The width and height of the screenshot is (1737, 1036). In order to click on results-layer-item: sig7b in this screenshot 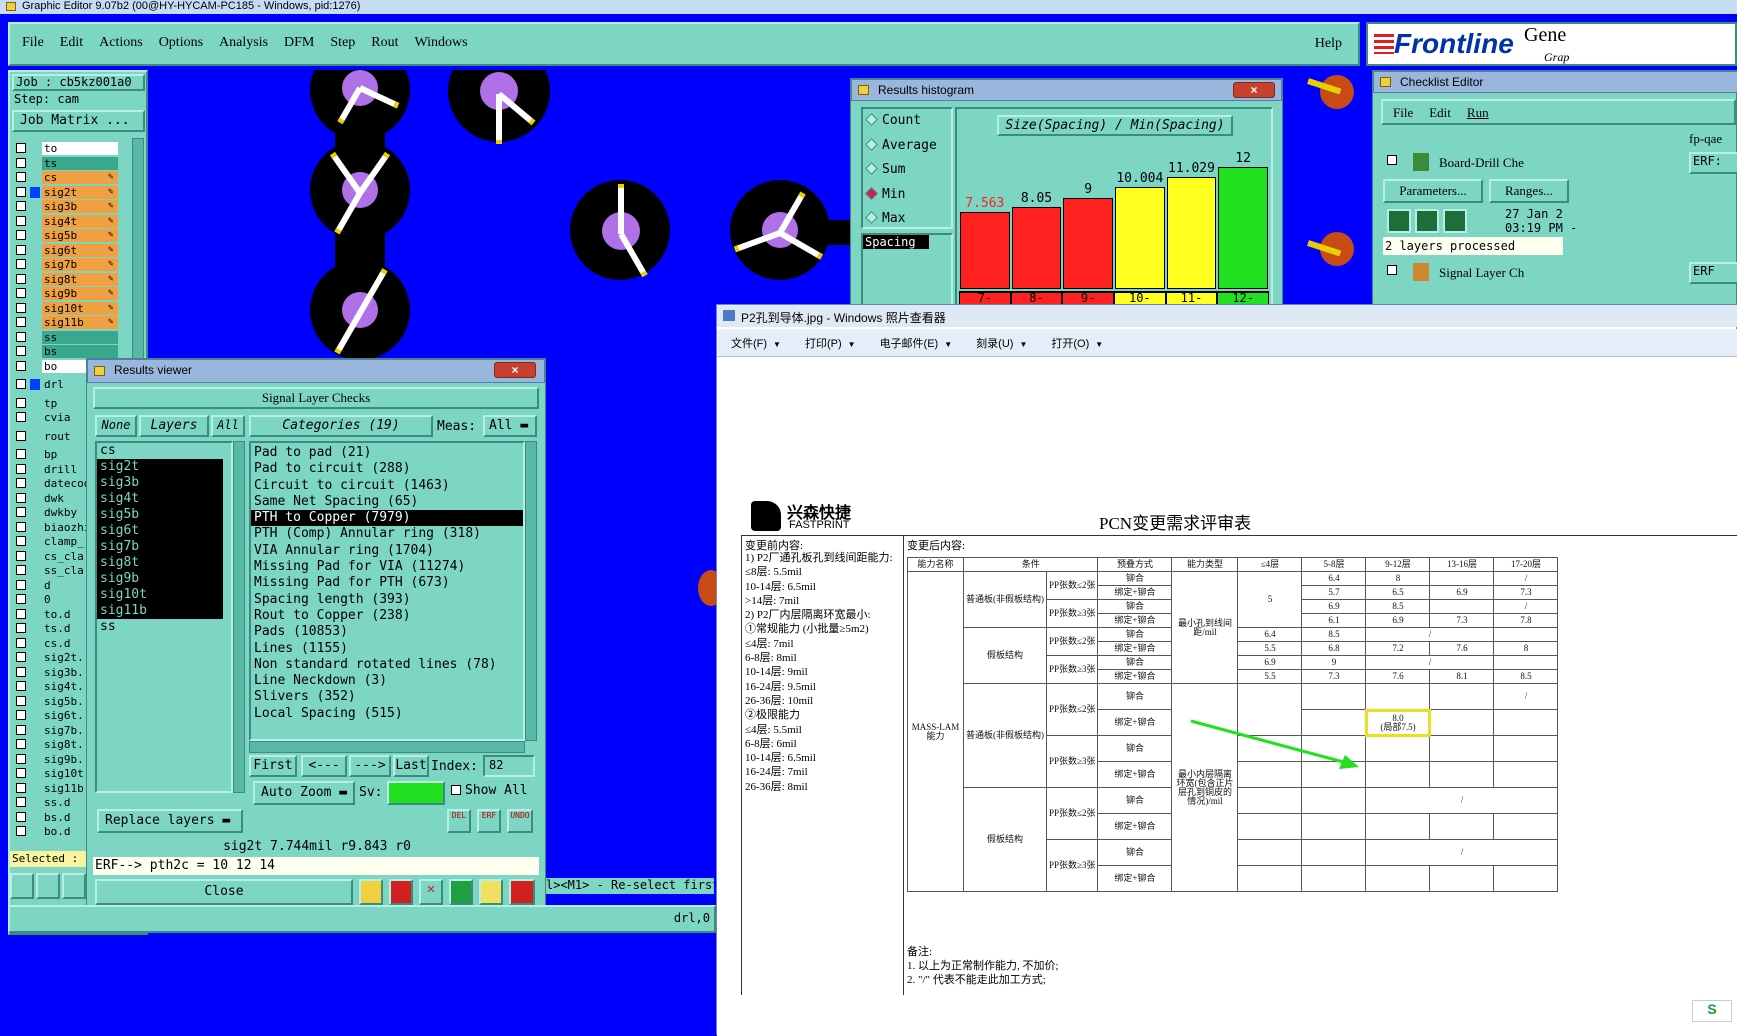, I will do `click(160, 547)`.